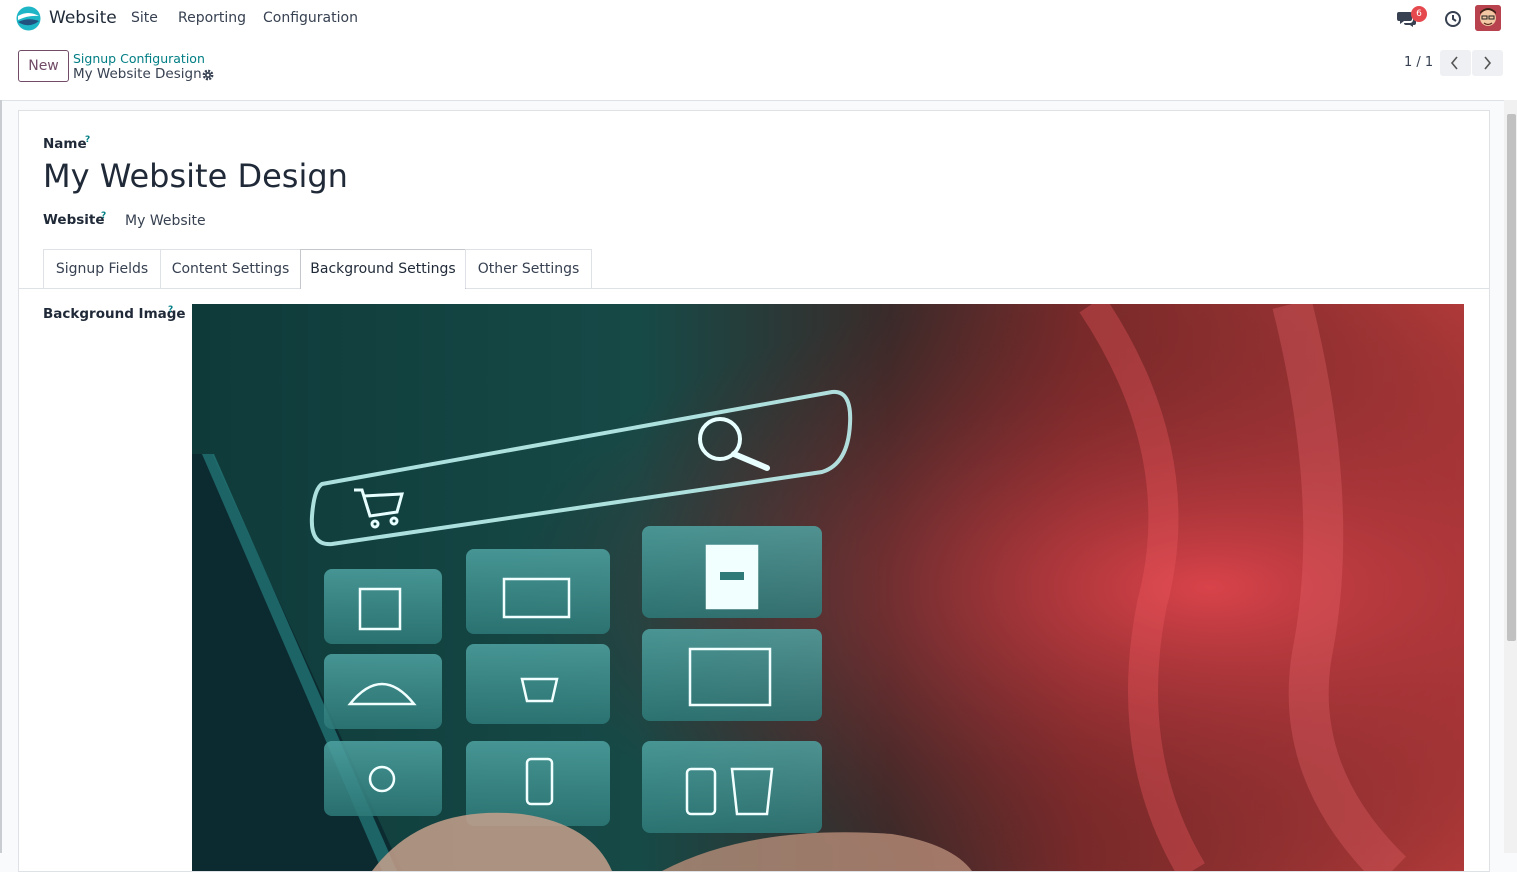  I want to click on pager-value: 1 / 1, so click(1418, 62).